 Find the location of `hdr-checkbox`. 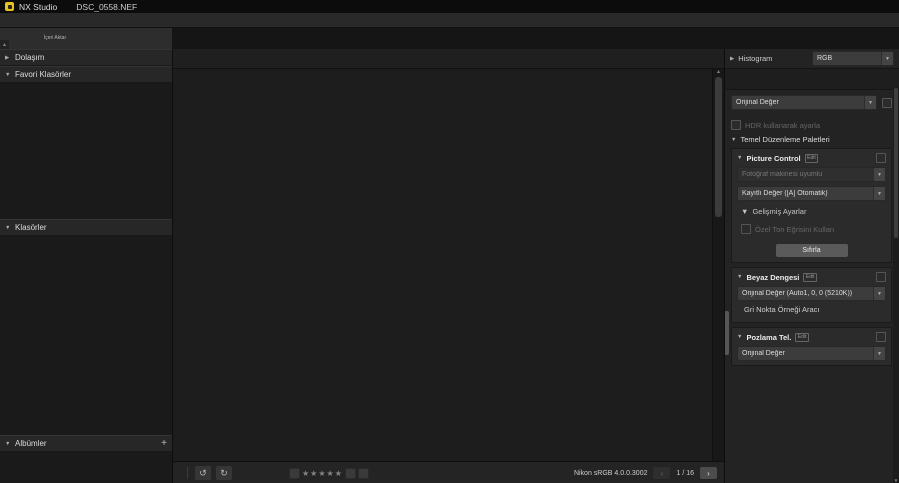

hdr-checkbox is located at coordinates (736, 125).